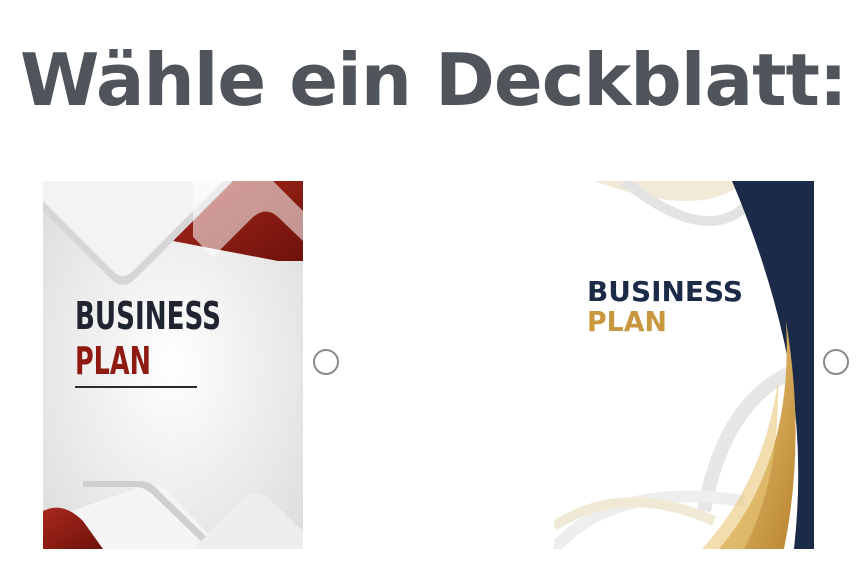 This screenshot has width=856, height=578. What do you see at coordinates (148, 316) in the screenshot?
I see `cover-red-title-line1: BUSINESS` at bounding box center [148, 316].